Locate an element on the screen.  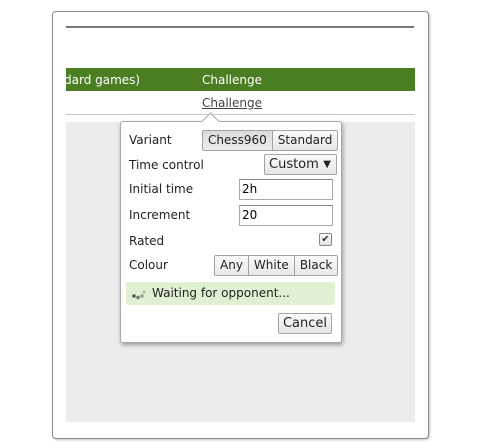
variant-label: Variant is located at coordinates (150, 140).